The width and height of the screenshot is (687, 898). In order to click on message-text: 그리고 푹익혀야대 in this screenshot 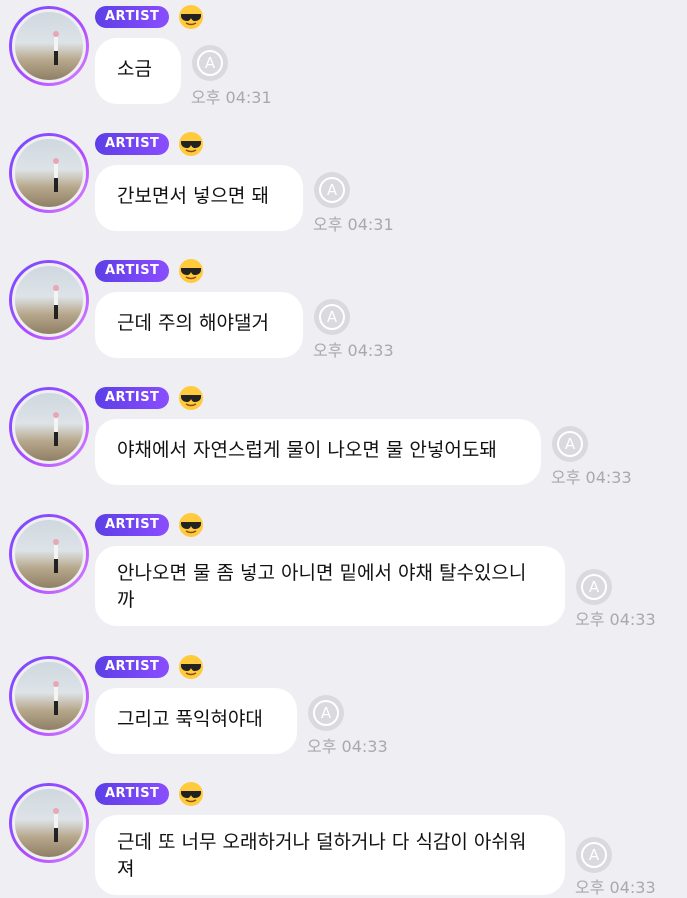, I will do `click(190, 719)`.